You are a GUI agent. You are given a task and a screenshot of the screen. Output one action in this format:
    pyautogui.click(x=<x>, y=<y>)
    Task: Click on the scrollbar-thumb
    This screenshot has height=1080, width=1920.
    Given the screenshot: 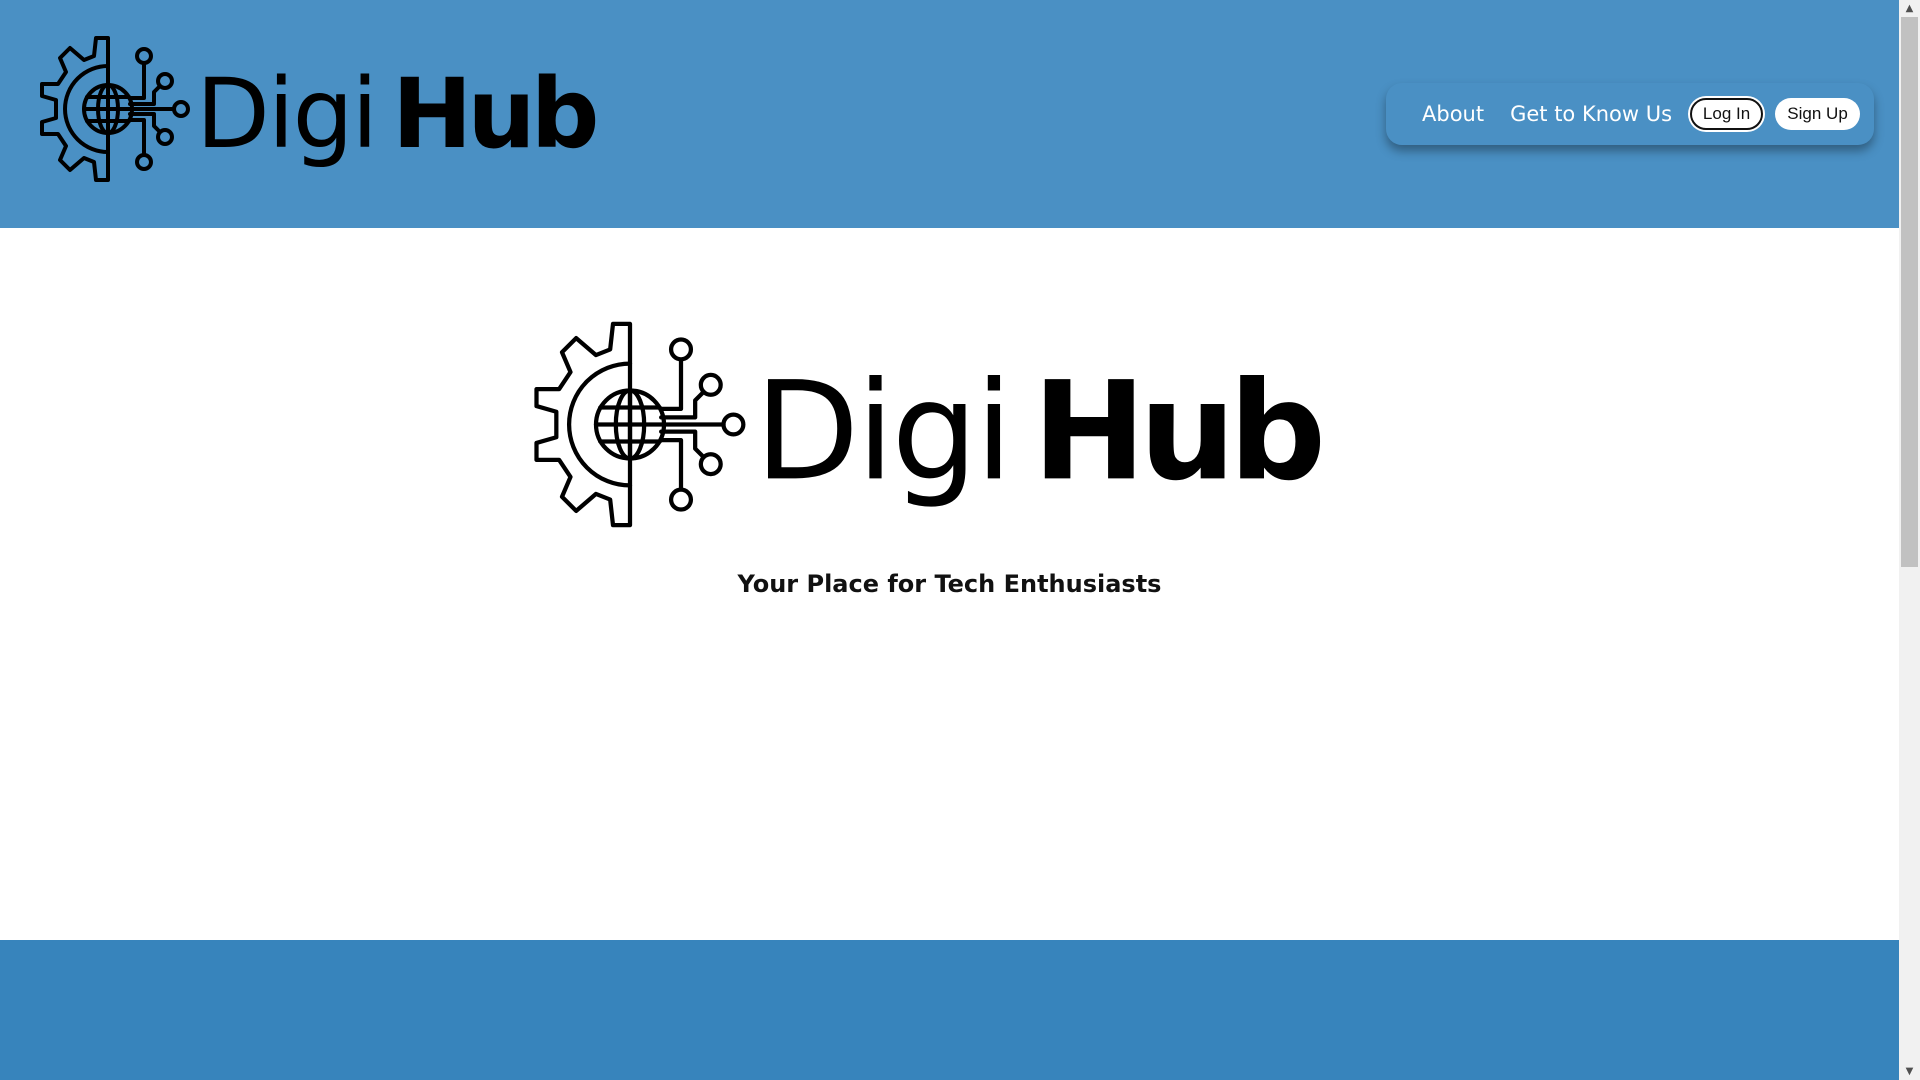 What is the action you would take?
    pyautogui.click(x=1909, y=292)
    